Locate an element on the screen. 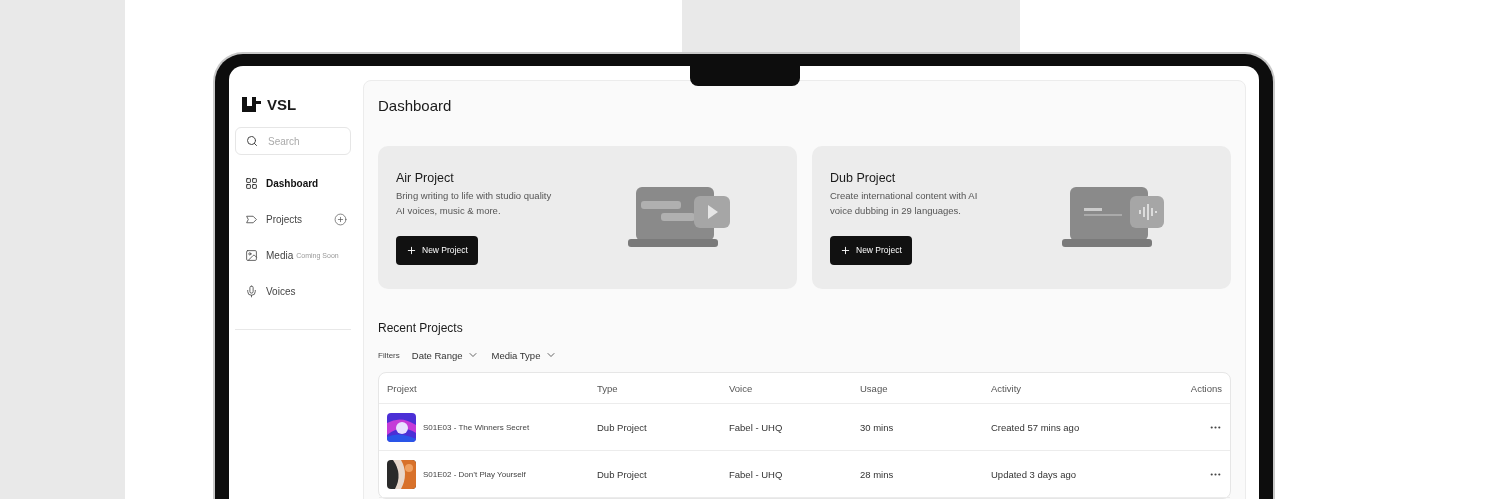 The height and width of the screenshot is (499, 1500). table-cell-text: Updated 3 days ago is located at coordinates (1034, 474).